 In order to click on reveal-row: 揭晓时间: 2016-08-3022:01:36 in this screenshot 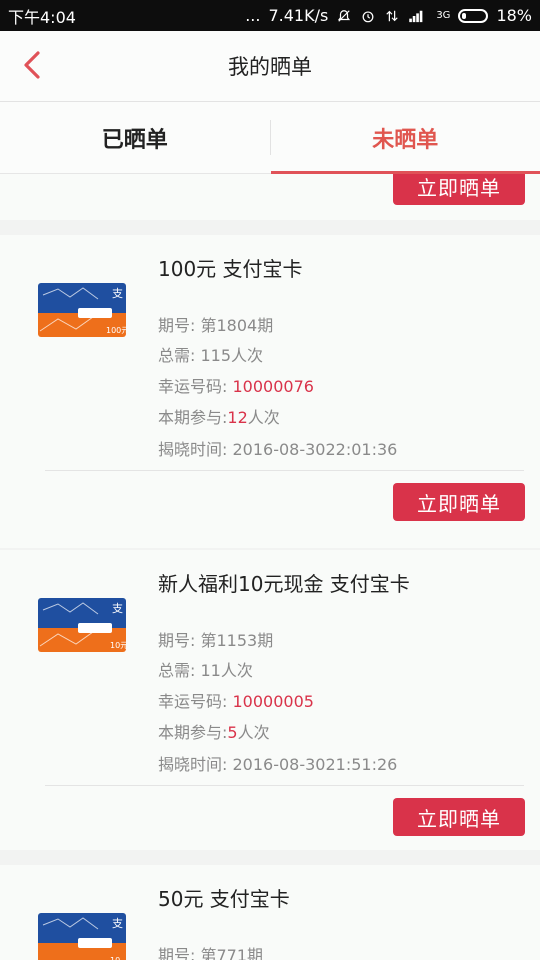, I will do `click(277, 448)`.